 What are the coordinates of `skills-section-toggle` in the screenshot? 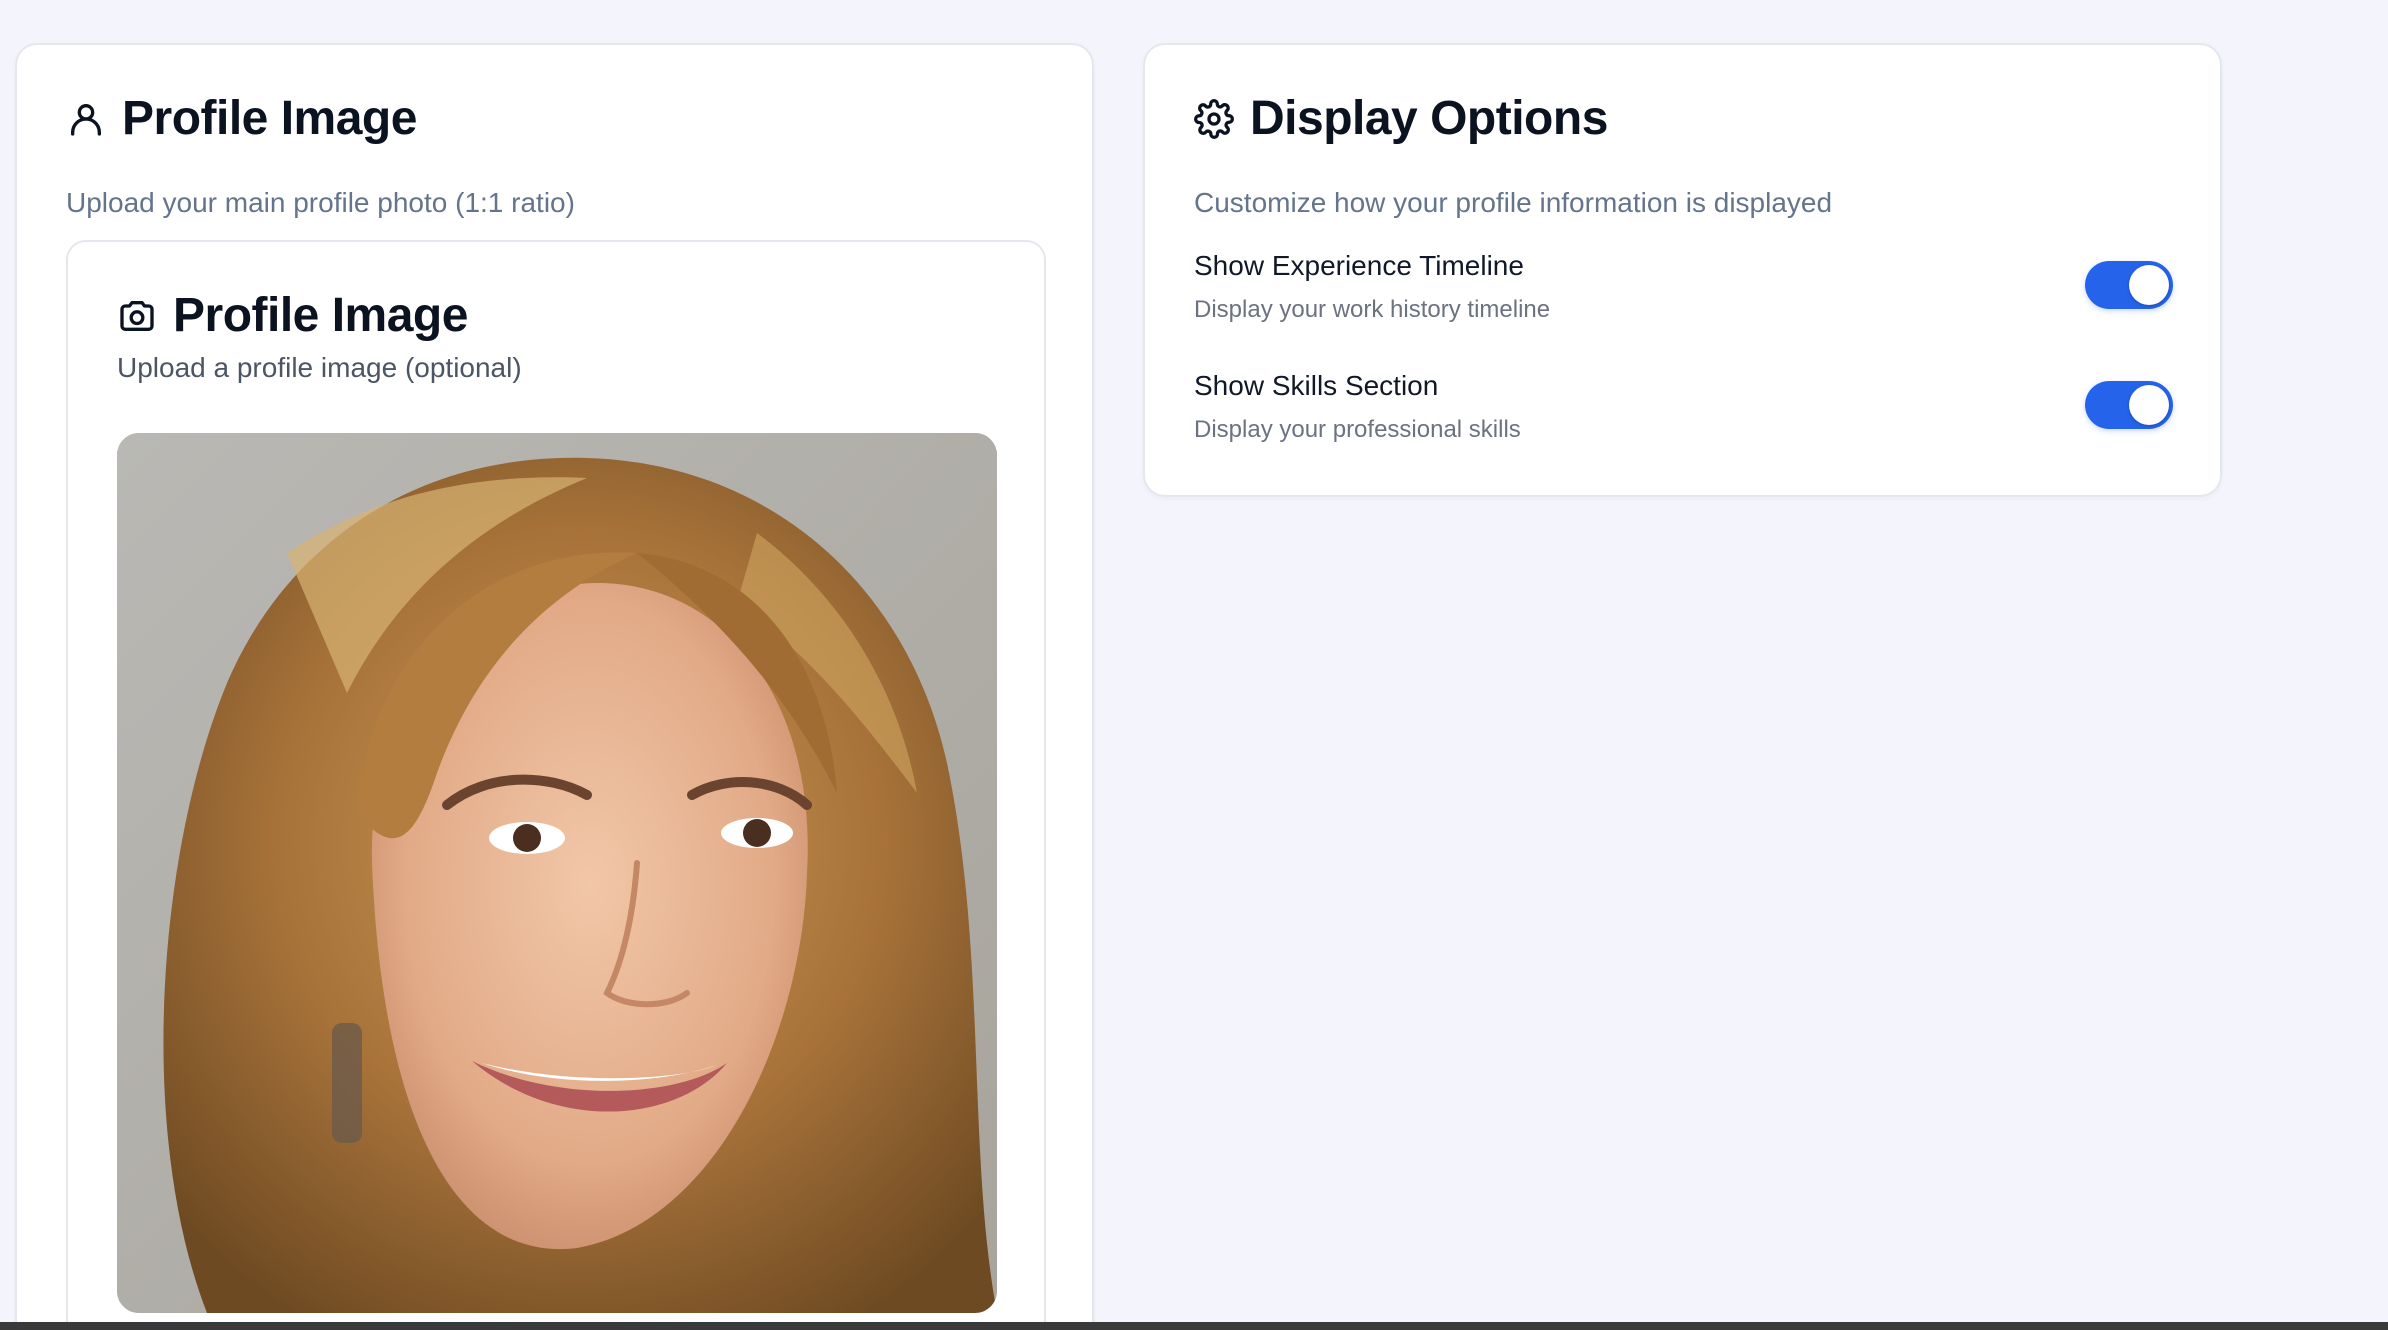 It's located at (2129, 405).